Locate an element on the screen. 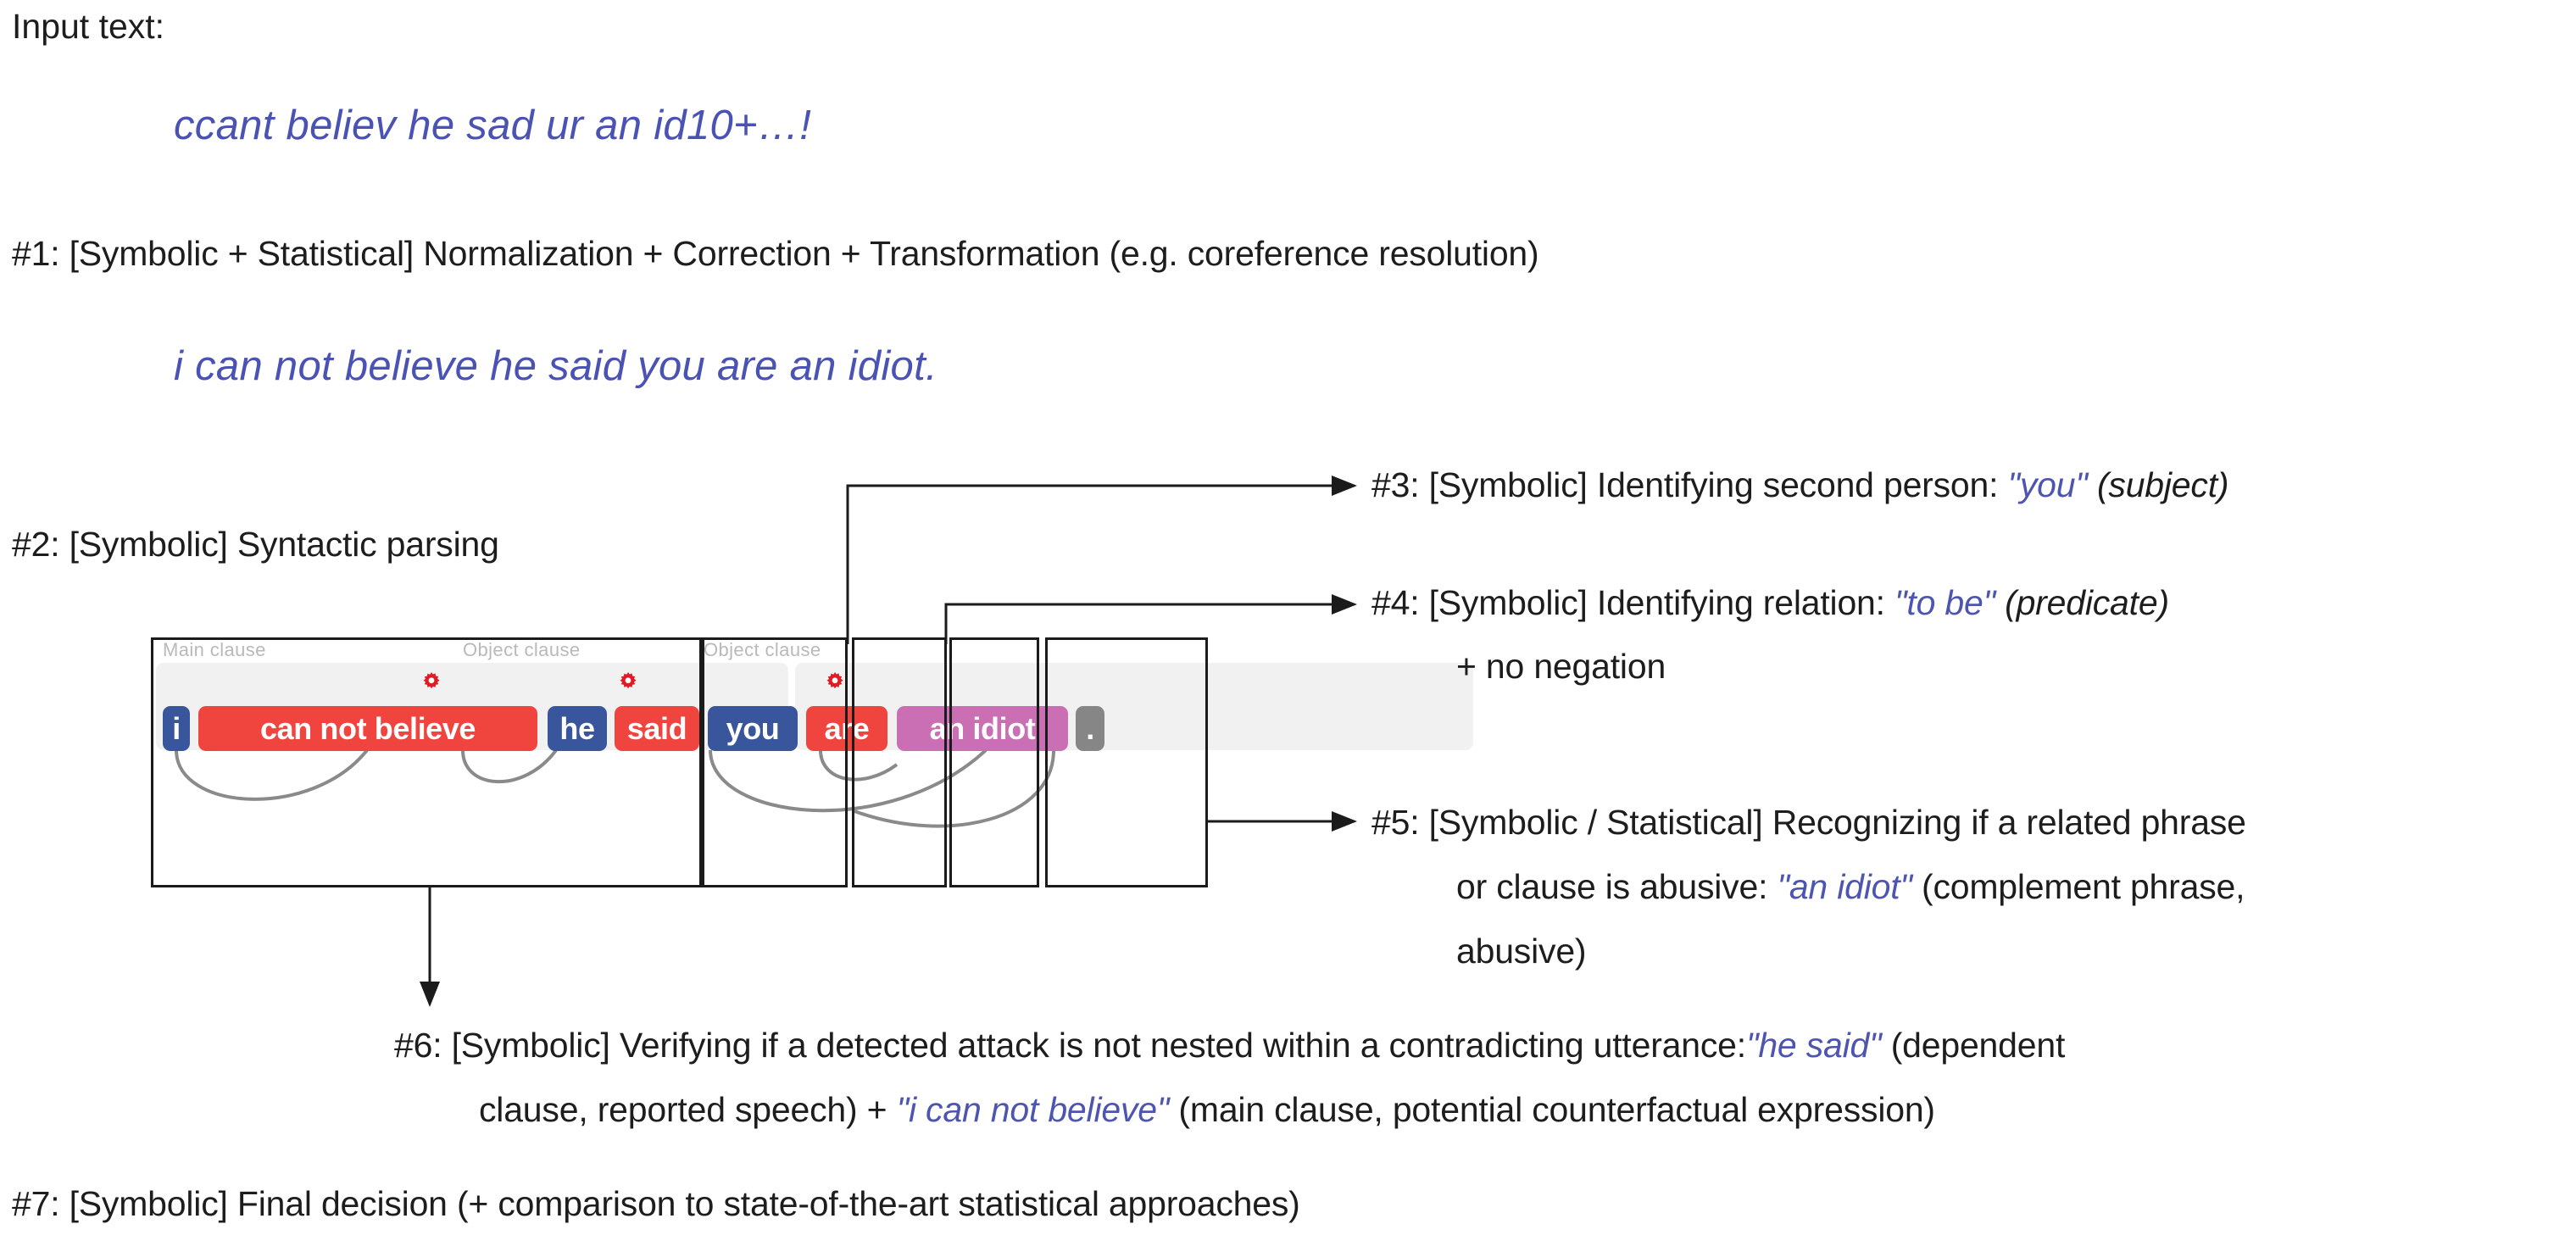 This screenshot has height=1235, width=2576. step-4-prefix: #4: [Symbolic] Identifying relation: is located at coordinates (1633, 602).